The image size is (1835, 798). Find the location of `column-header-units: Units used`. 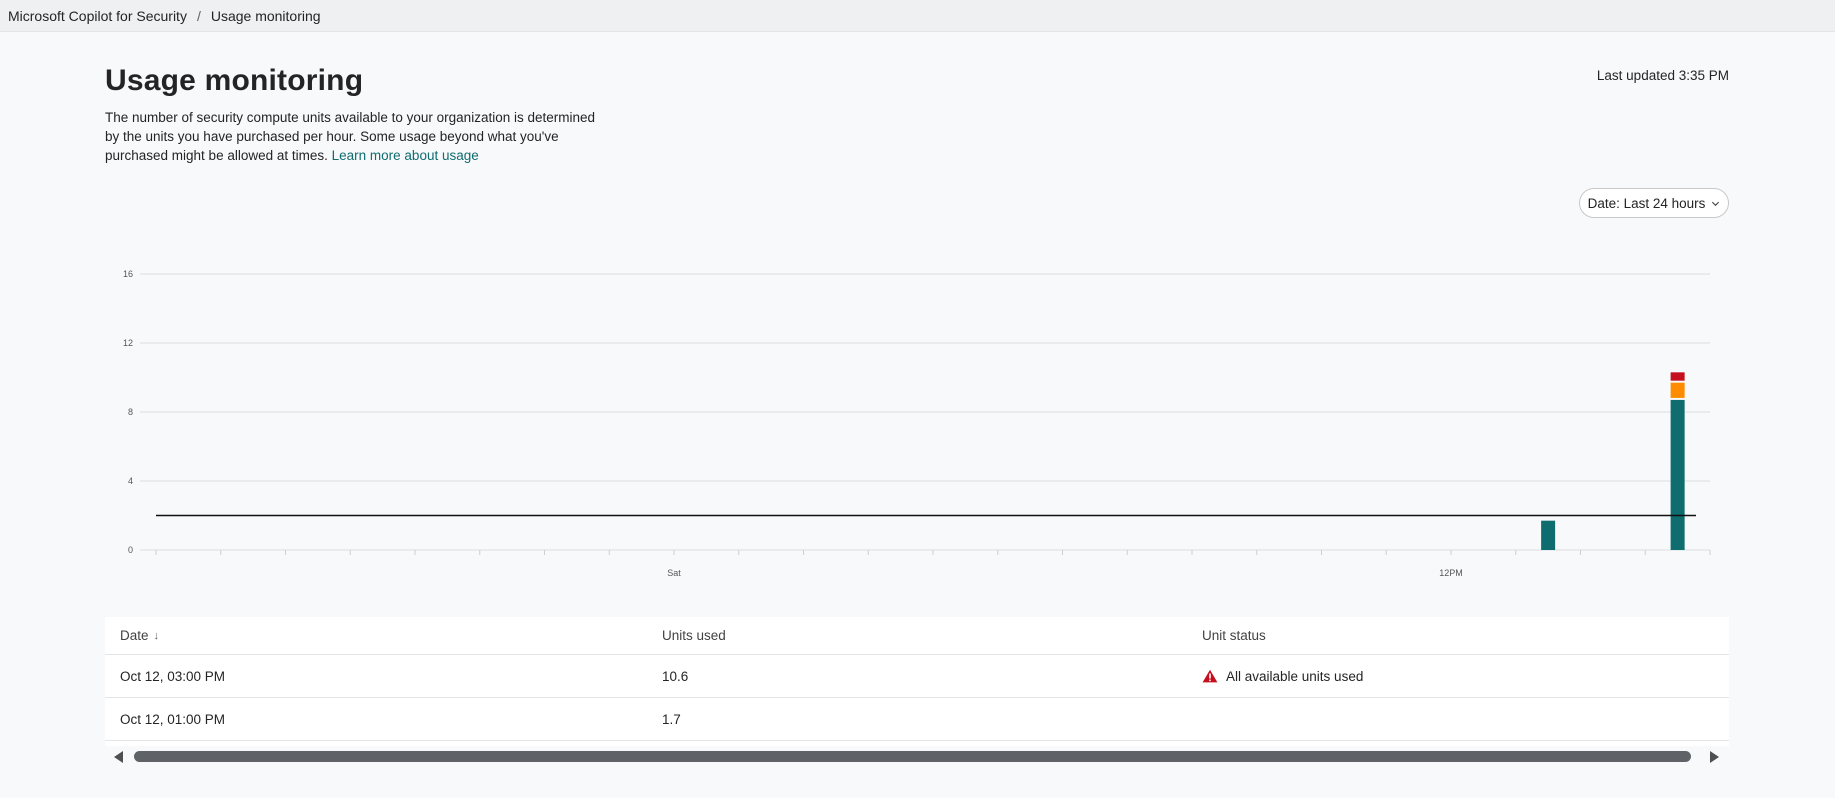

column-header-units: Units used is located at coordinates (694, 635).